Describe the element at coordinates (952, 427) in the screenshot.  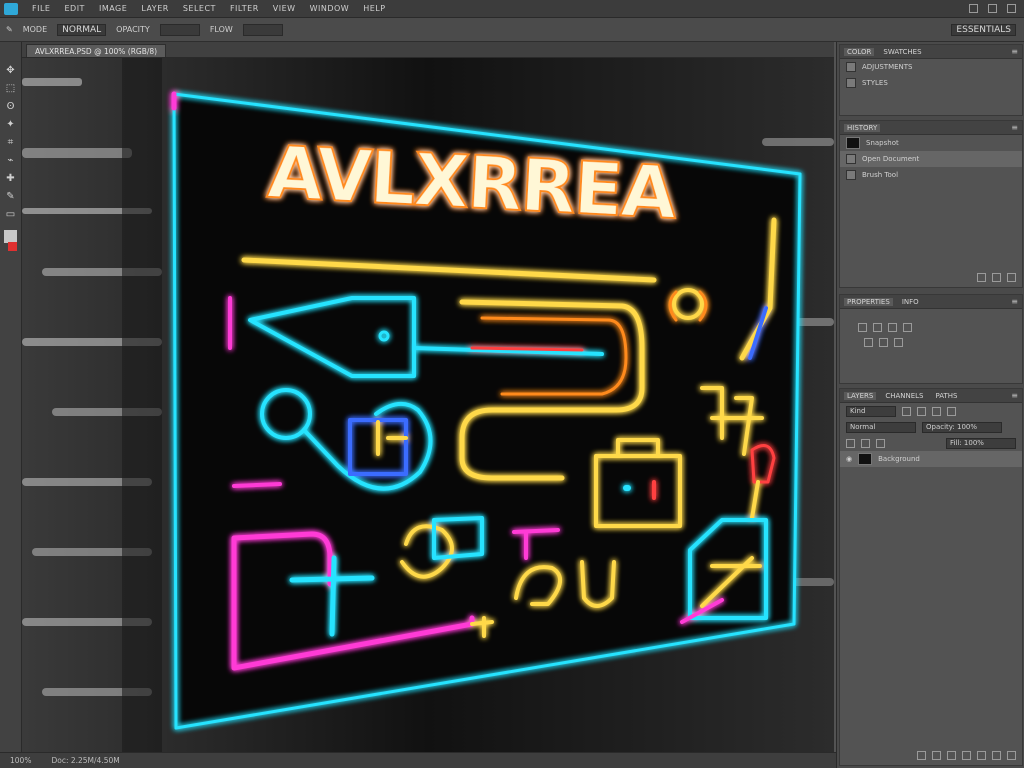
I see `layer-opacity-value: Opacity: 100%` at that location.